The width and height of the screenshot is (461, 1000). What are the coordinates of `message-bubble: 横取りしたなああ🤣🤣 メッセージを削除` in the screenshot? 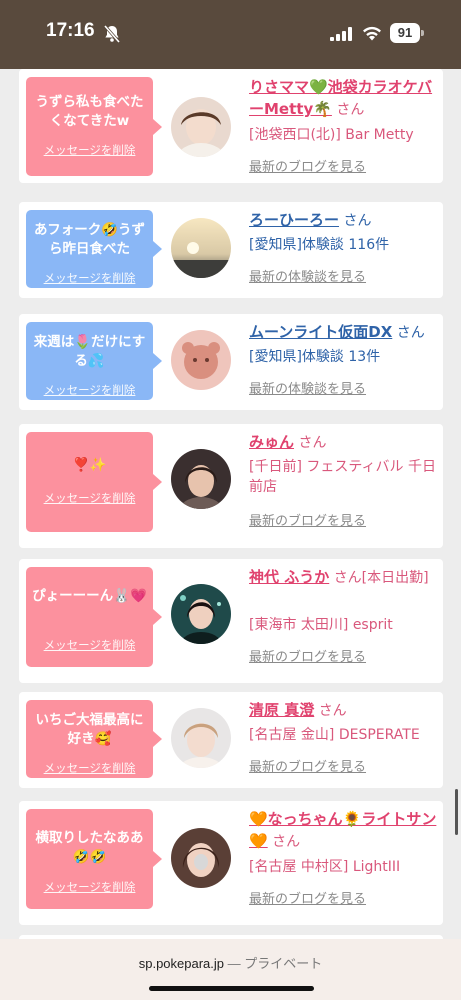 It's located at (94, 859).